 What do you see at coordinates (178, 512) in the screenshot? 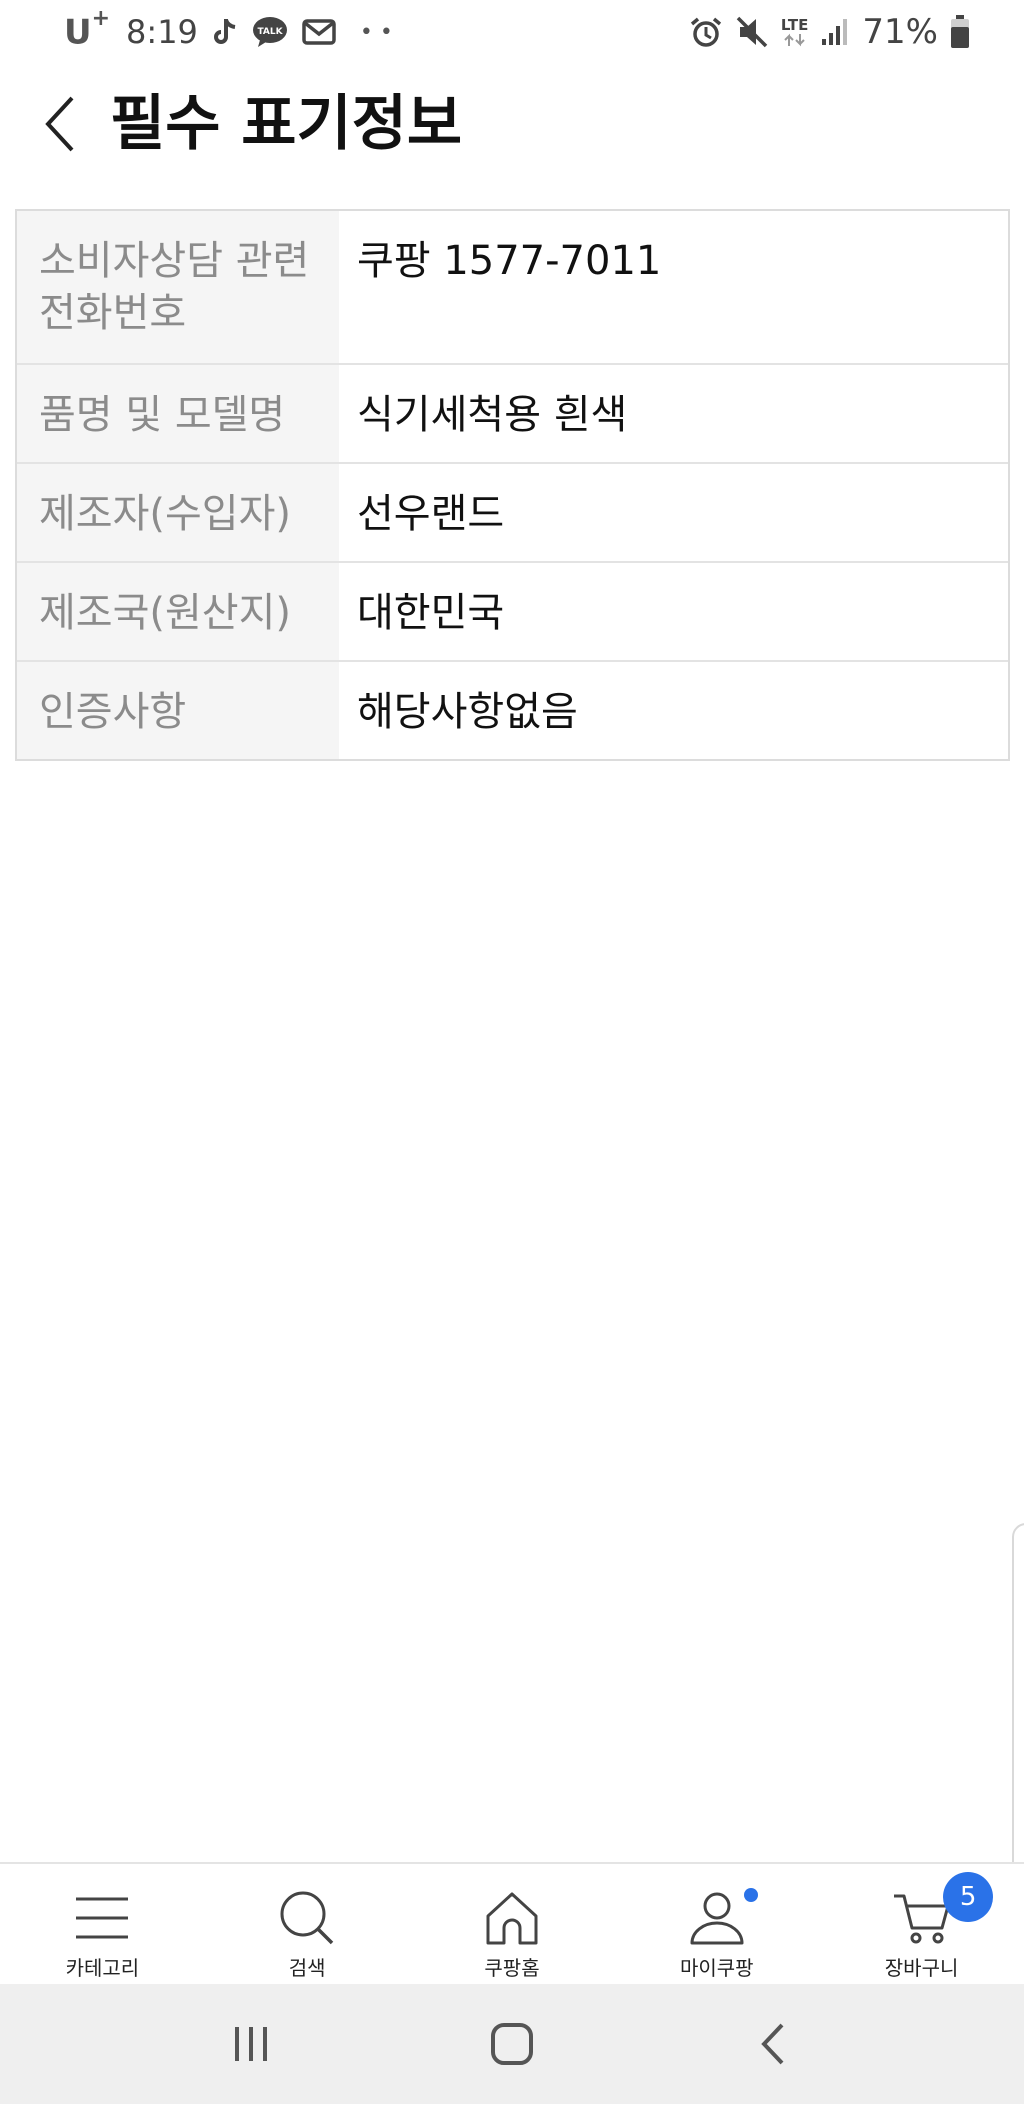
I see `info-key: 제조자(수입자)` at bounding box center [178, 512].